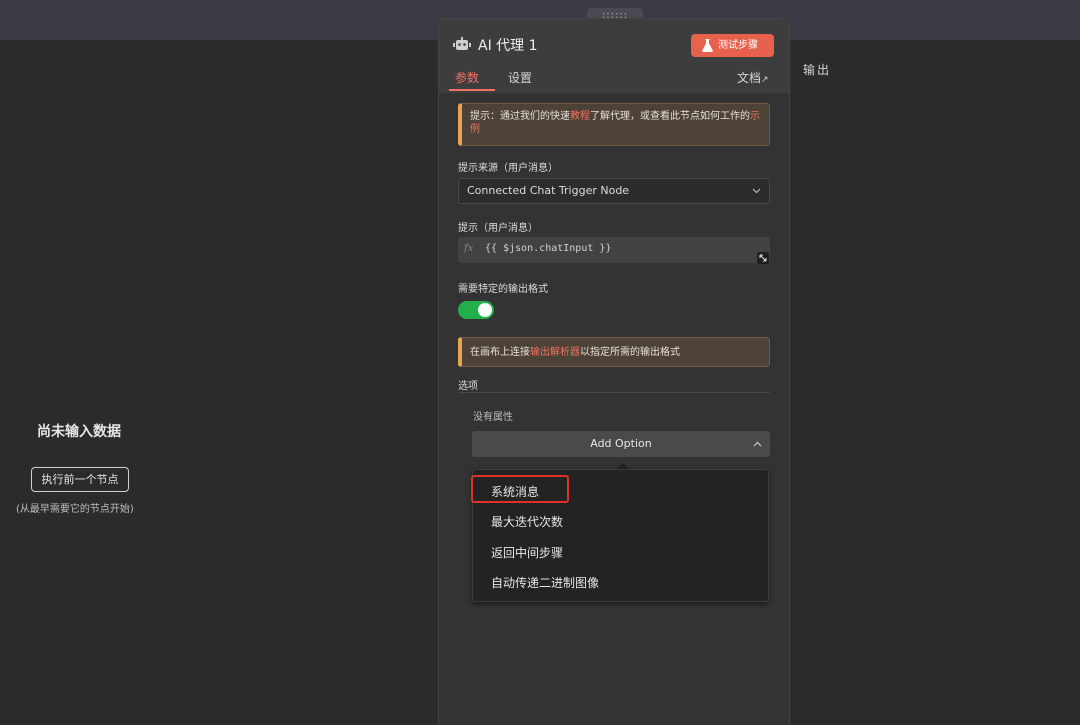  What do you see at coordinates (580, 116) in the screenshot?
I see `tutorial-link: 教程` at bounding box center [580, 116].